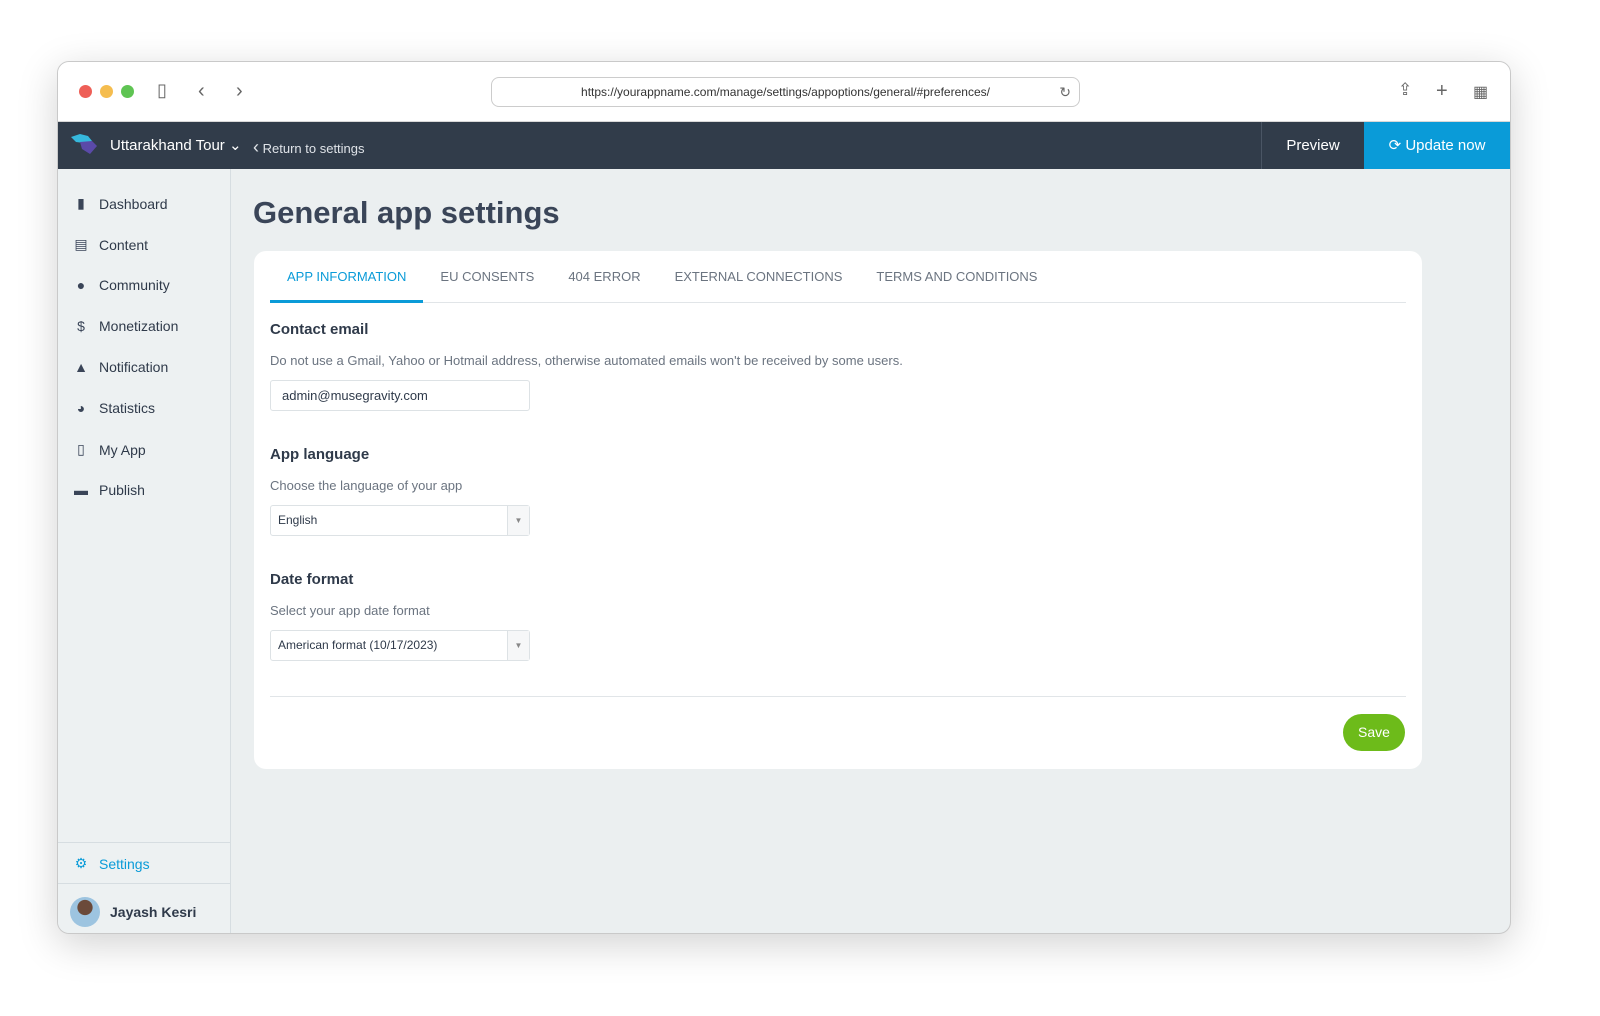 The width and height of the screenshot is (1600, 1016). What do you see at coordinates (81, 863) in the screenshot?
I see `gear-icon: ⚙` at bounding box center [81, 863].